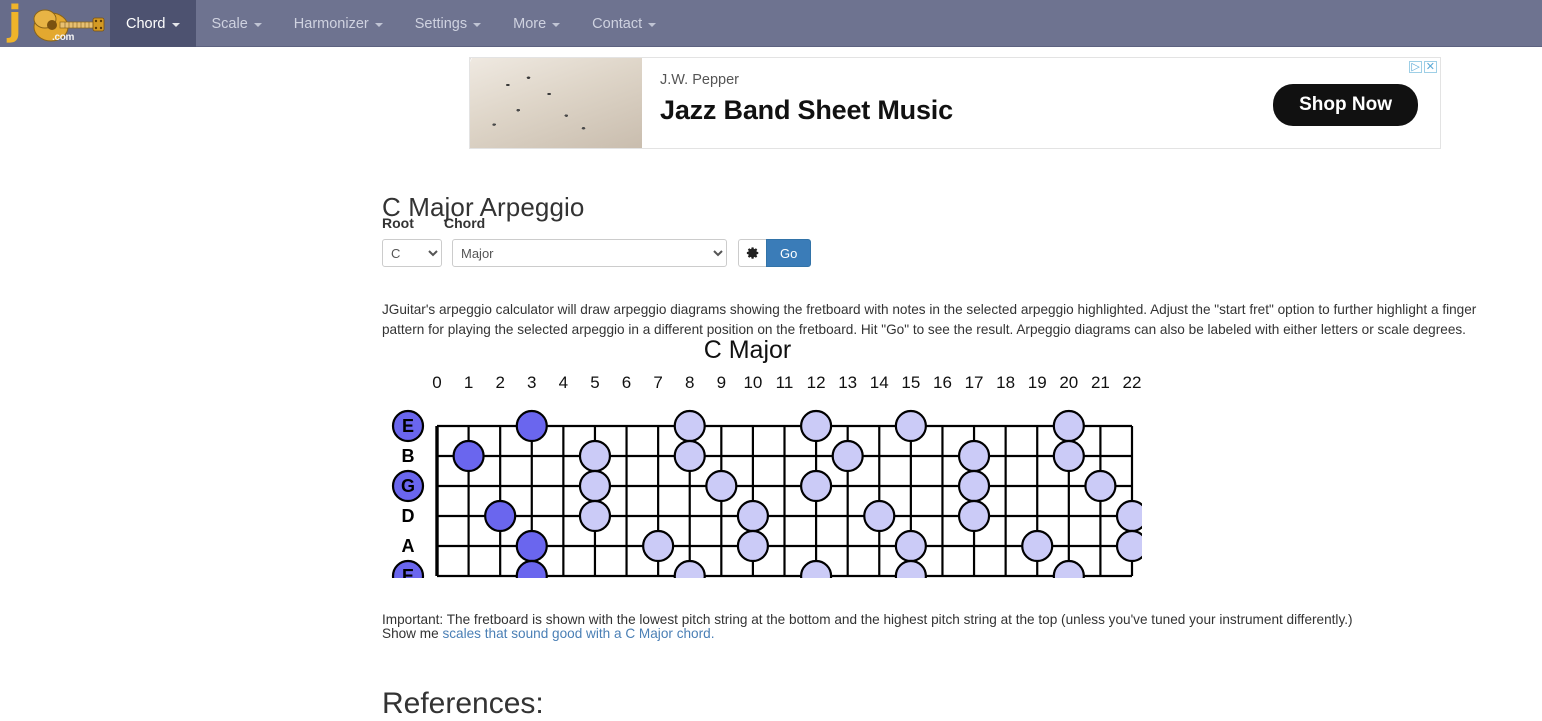  What do you see at coordinates (1345, 105) in the screenshot?
I see `ad-shop-now-button: Shop Now` at bounding box center [1345, 105].